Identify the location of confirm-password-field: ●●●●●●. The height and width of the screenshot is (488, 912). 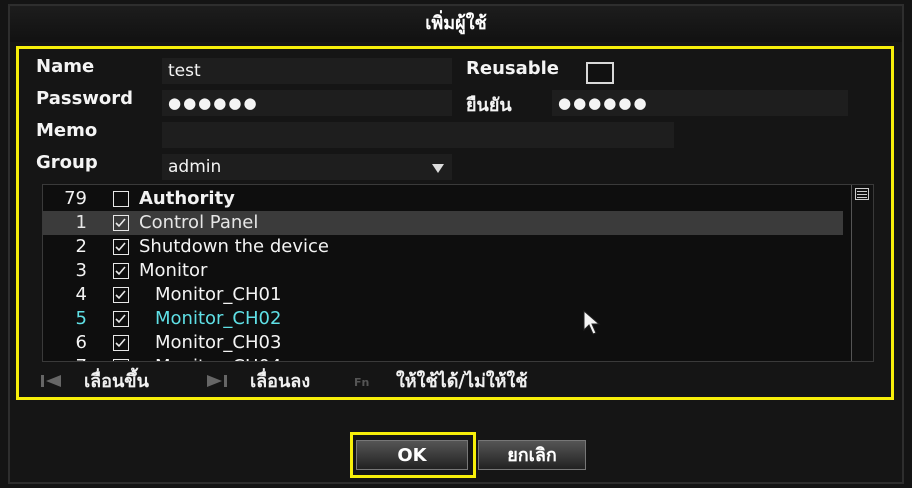
(700, 103).